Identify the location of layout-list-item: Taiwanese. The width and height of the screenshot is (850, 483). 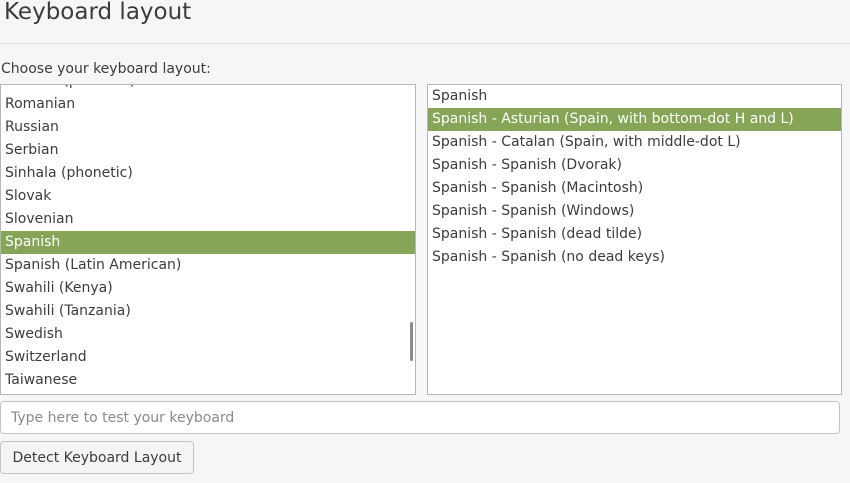
(208, 380).